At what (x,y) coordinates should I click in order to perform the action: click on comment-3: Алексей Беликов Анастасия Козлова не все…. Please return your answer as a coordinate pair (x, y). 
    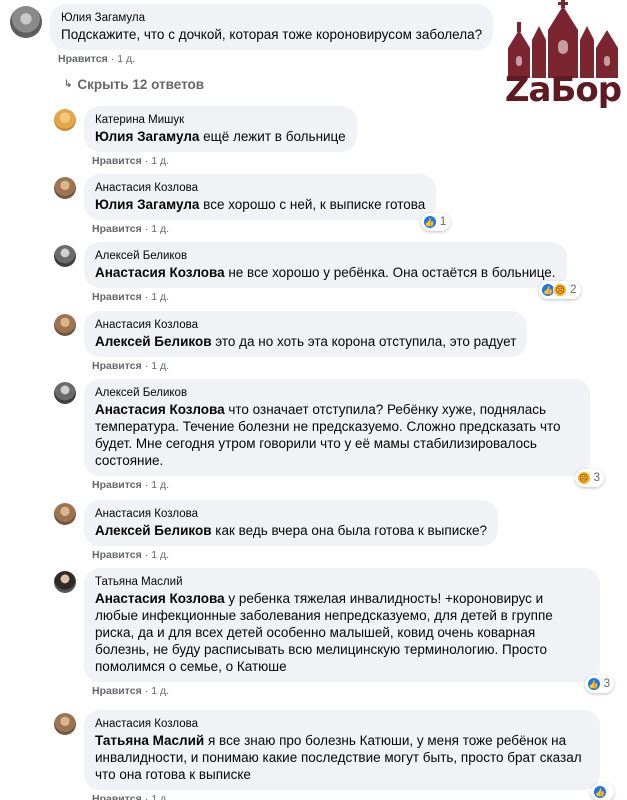
    Looking at the image, I should click on (317, 273).